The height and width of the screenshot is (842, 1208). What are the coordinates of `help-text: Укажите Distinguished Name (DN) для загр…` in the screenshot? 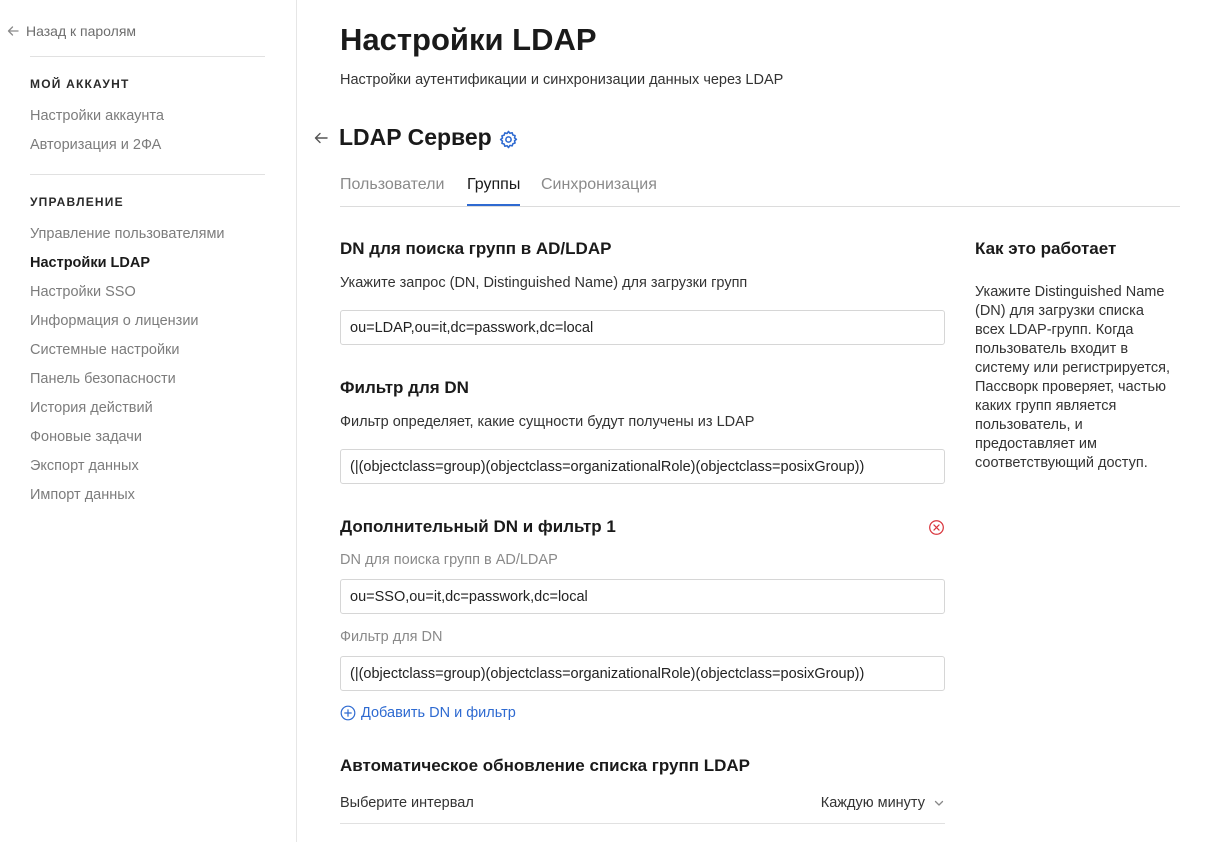 It's located at (1072, 377).